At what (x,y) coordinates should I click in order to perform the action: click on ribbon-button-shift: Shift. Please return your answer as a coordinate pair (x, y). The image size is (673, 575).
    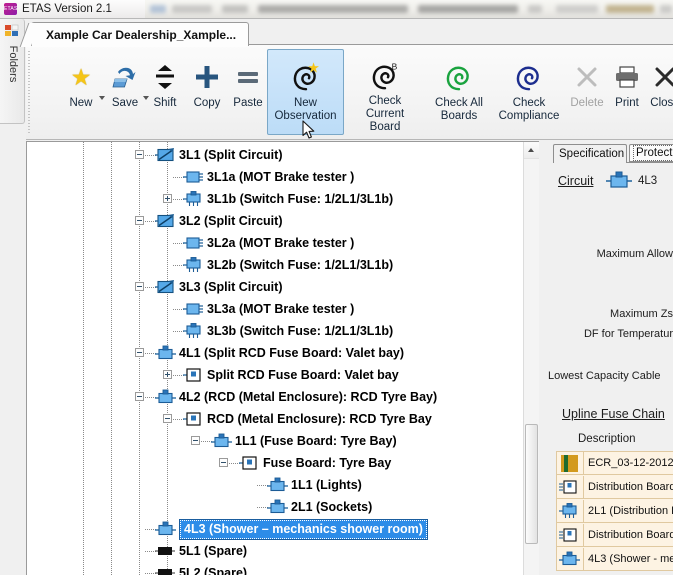
    Looking at the image, I should click on (165, 92).